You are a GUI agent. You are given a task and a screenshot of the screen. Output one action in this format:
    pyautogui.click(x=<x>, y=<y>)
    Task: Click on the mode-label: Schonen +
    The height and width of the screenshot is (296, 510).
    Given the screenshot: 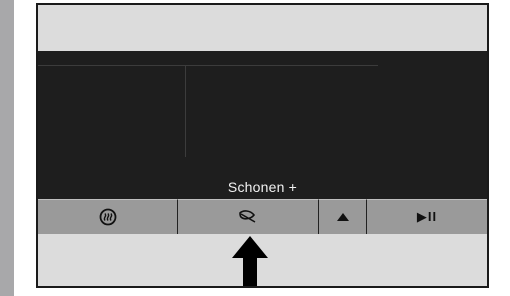 What is the action you would take?
    pyautogui.click(x=262, y=187)
    